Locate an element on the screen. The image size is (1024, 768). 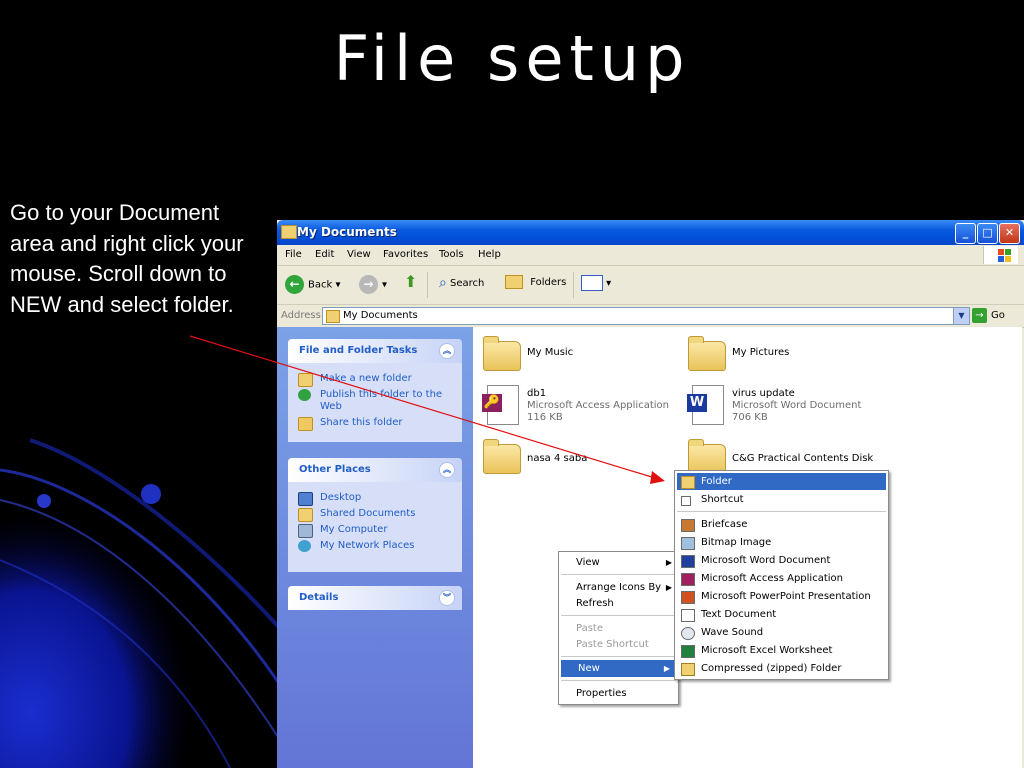
place-desktop: Desktop is located at coordinates (380, 499).